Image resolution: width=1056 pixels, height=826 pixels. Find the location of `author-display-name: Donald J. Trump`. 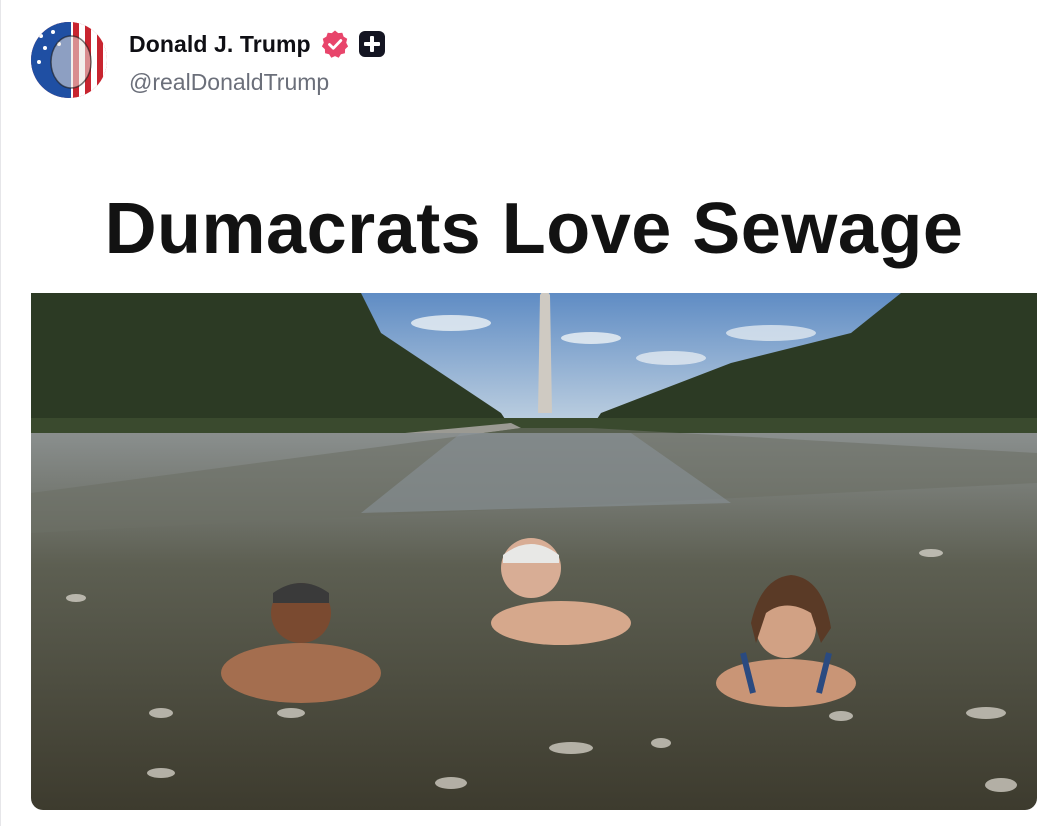

author-display-name: Donald J. Trump is located at coordinates (220, 44).